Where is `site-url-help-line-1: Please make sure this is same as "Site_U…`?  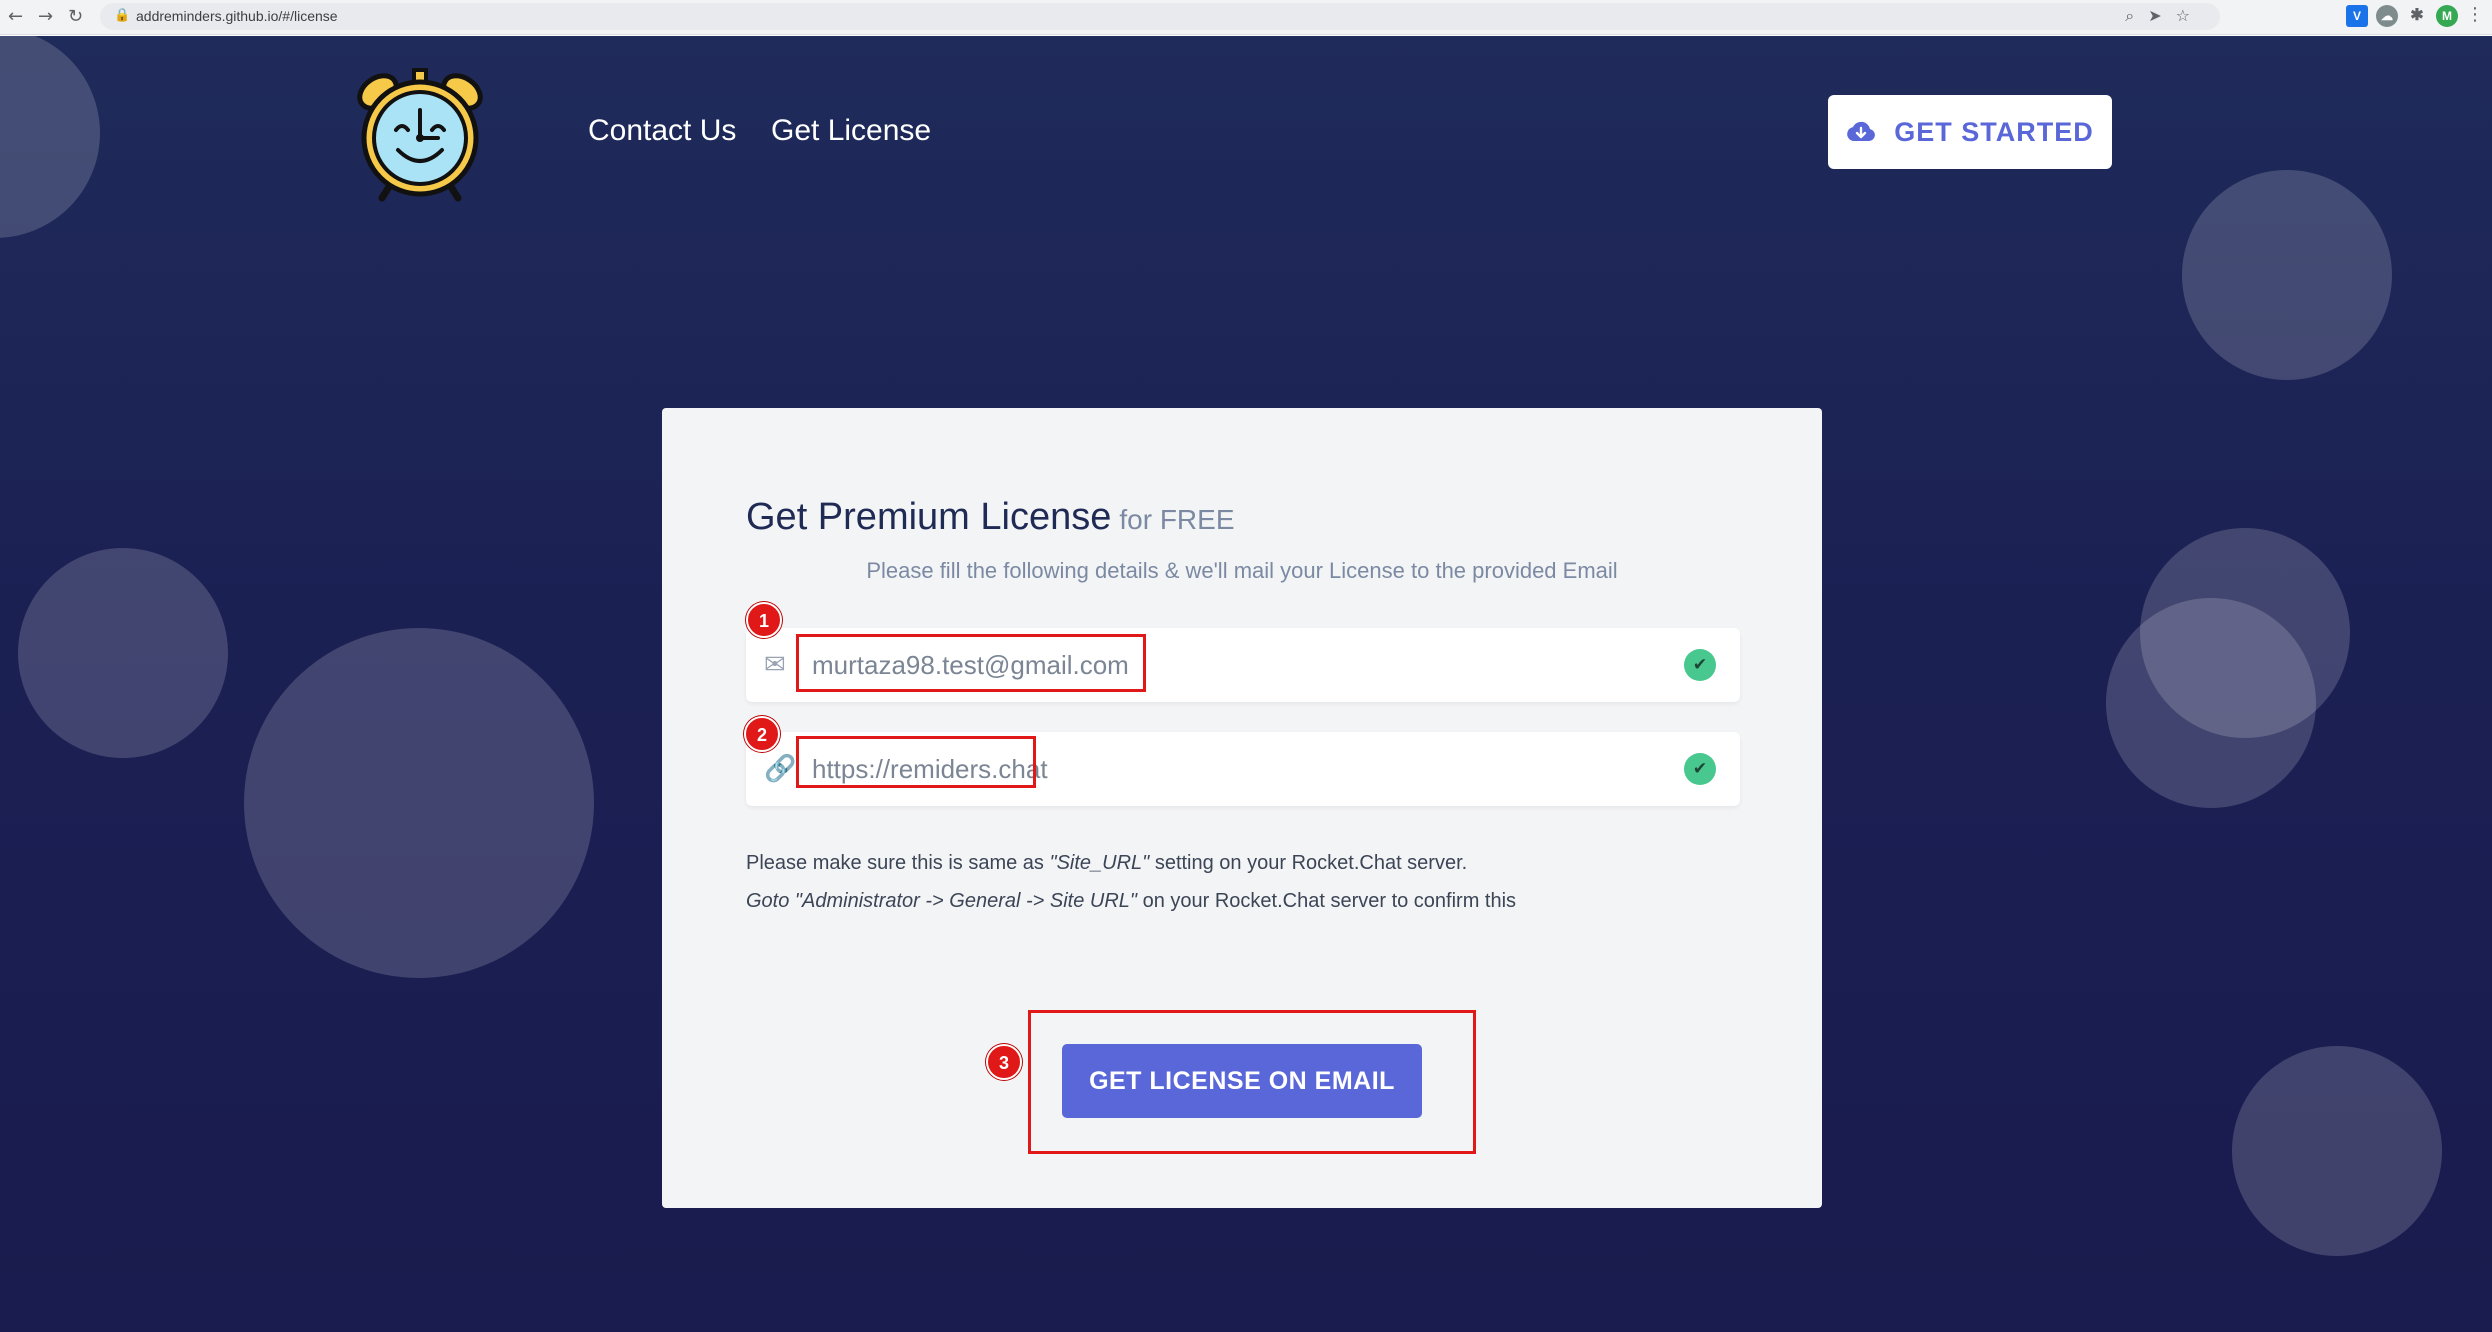 site-url-help-line-1: Please make sure this is same as "Site_U… is located at coordinates (1107, 863).